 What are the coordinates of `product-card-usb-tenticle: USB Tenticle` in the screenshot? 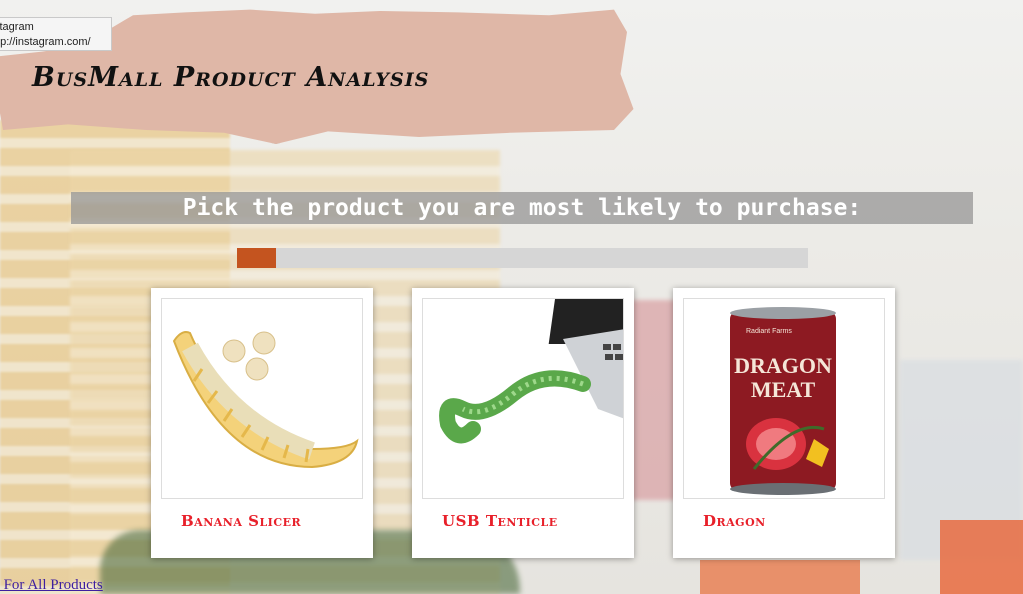 It's located at (523, 423).